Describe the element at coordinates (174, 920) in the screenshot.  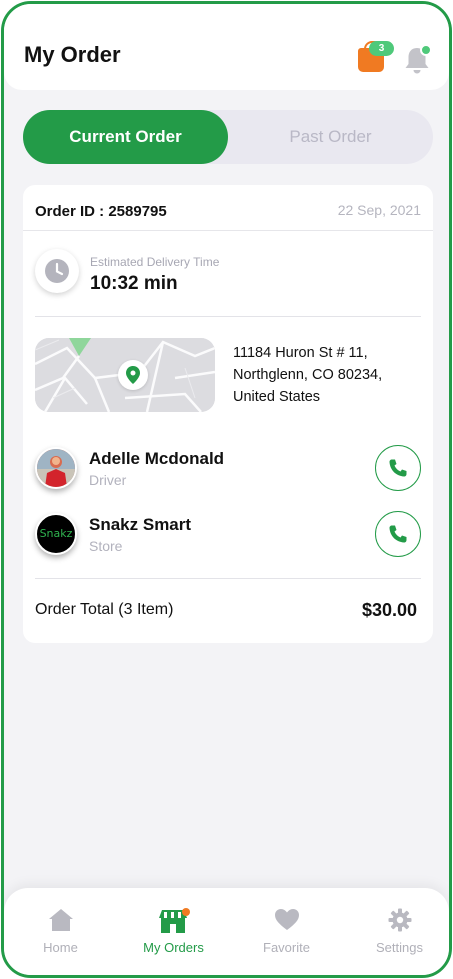
I see `store-icon` at that location.